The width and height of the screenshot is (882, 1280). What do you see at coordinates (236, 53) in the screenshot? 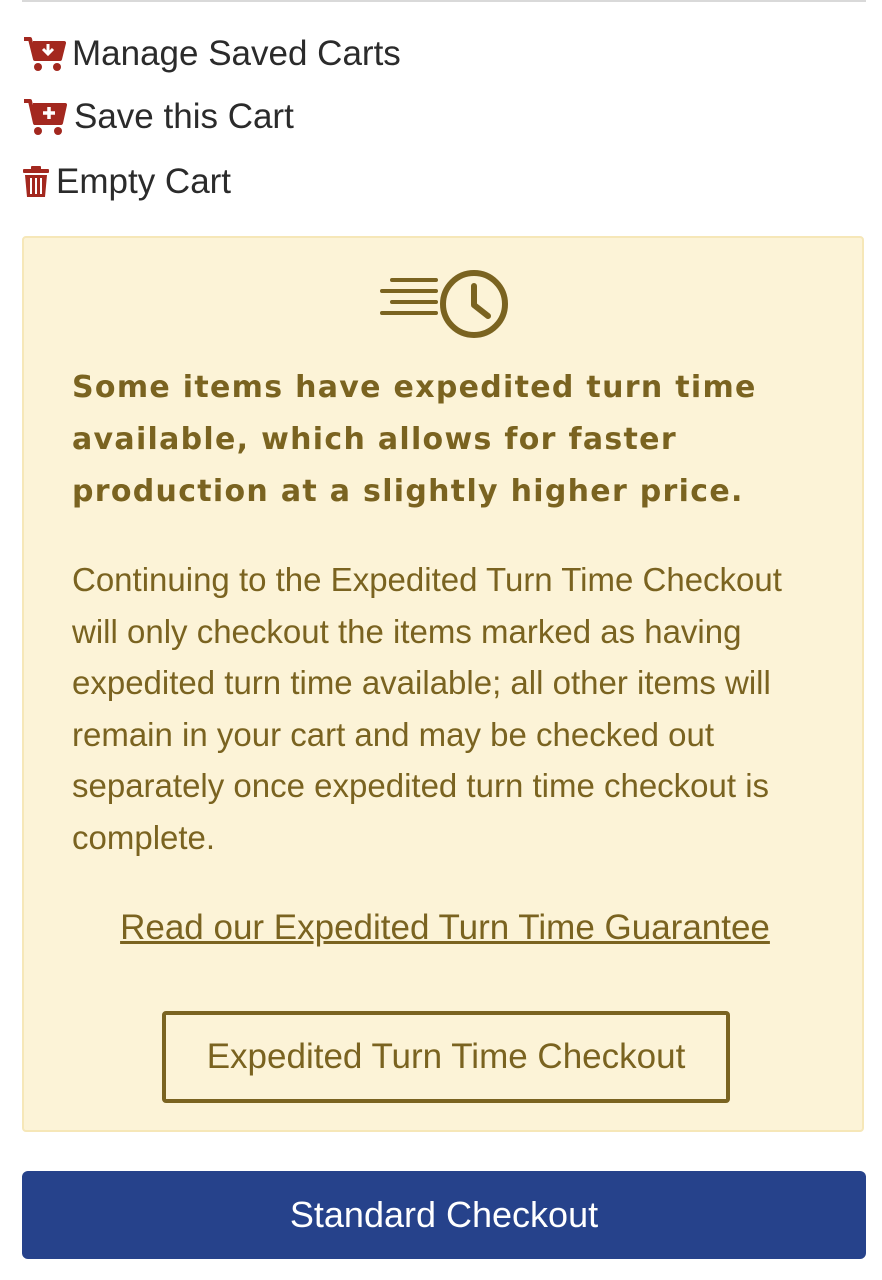
I see `manage-saved-carts-label: Manage Saved Carts` at bounding box center [236, 53].